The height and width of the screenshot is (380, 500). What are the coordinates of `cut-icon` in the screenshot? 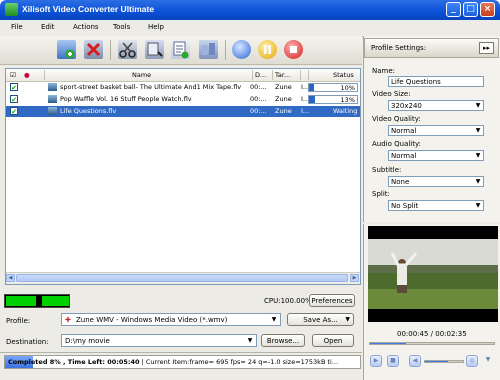 It's located at (127, 49).